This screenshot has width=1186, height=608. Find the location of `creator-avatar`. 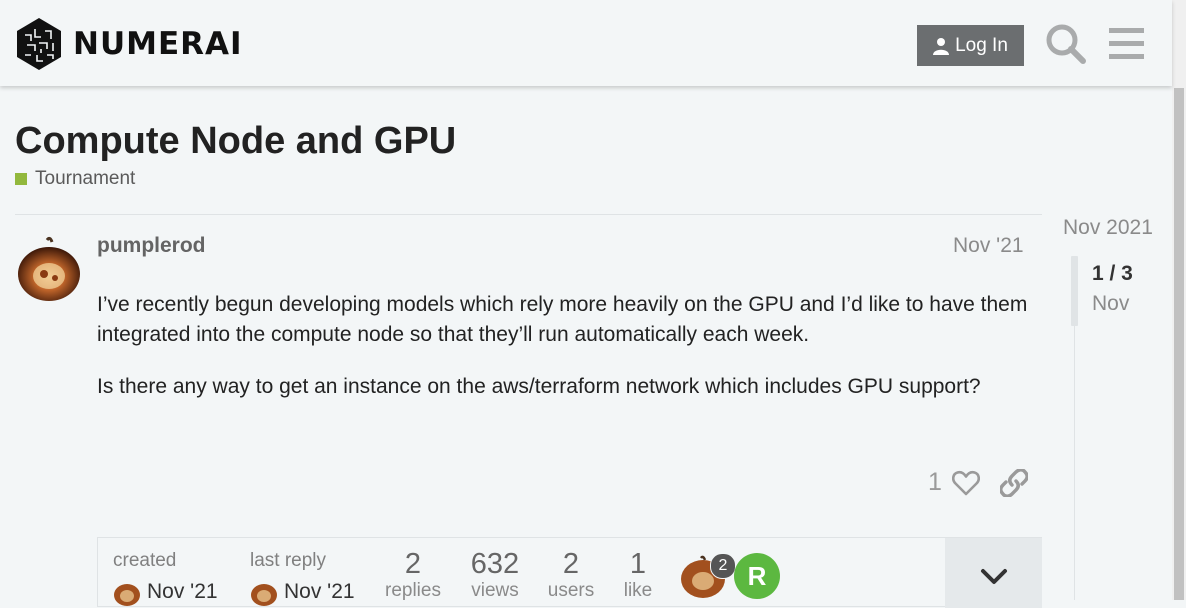

creator-avatar is located at coordinates (127, 595).